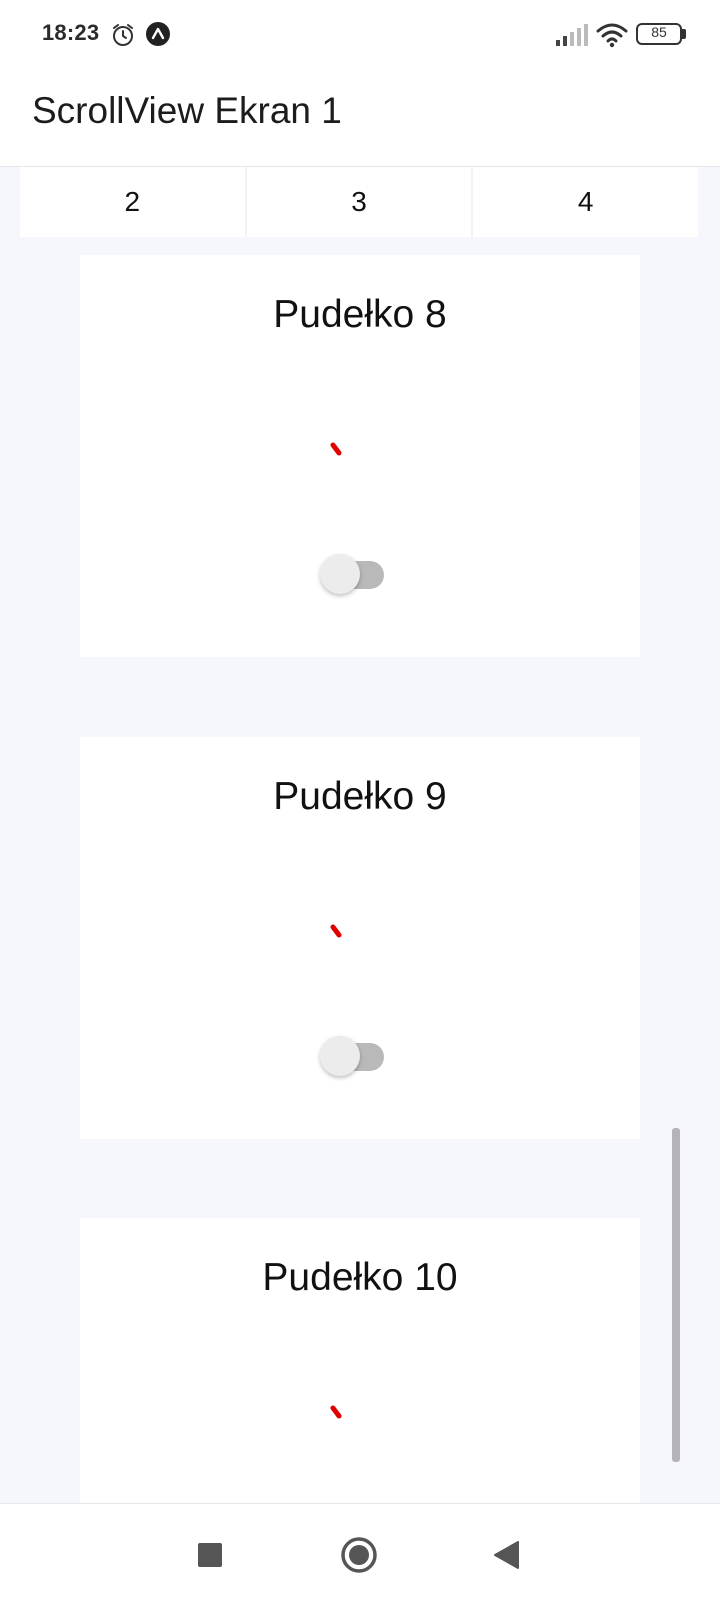  I want to click on tab-row: 2 3 4, so click(359, 202).